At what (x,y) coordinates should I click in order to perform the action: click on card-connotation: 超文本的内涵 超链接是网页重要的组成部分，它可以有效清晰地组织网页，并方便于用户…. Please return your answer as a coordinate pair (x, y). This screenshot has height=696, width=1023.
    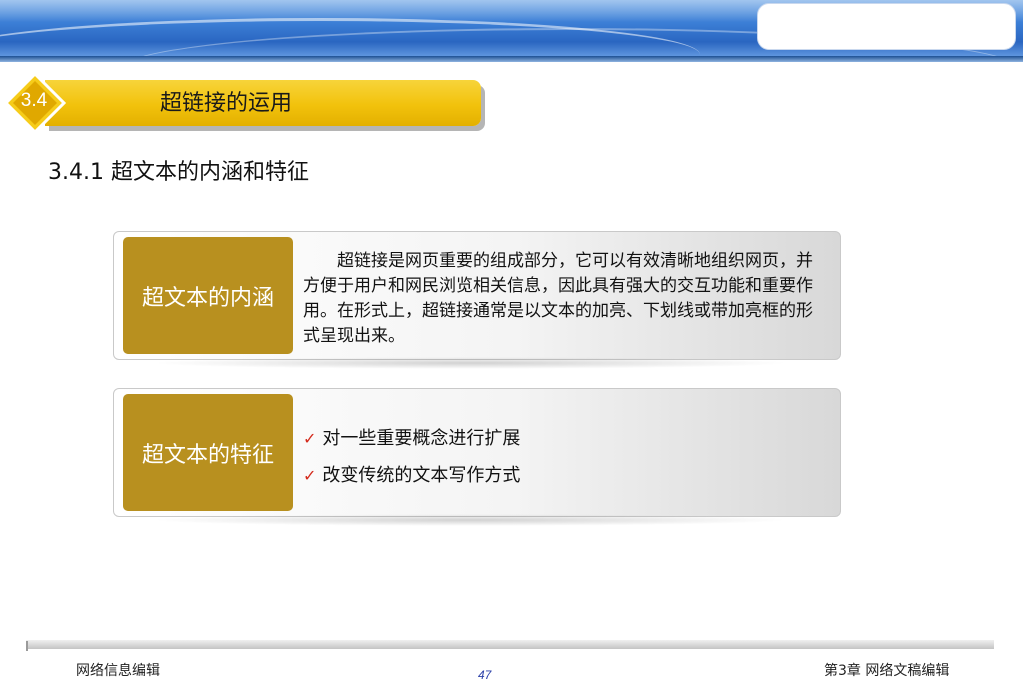
    Looking at the image, I should click on (477, 295).